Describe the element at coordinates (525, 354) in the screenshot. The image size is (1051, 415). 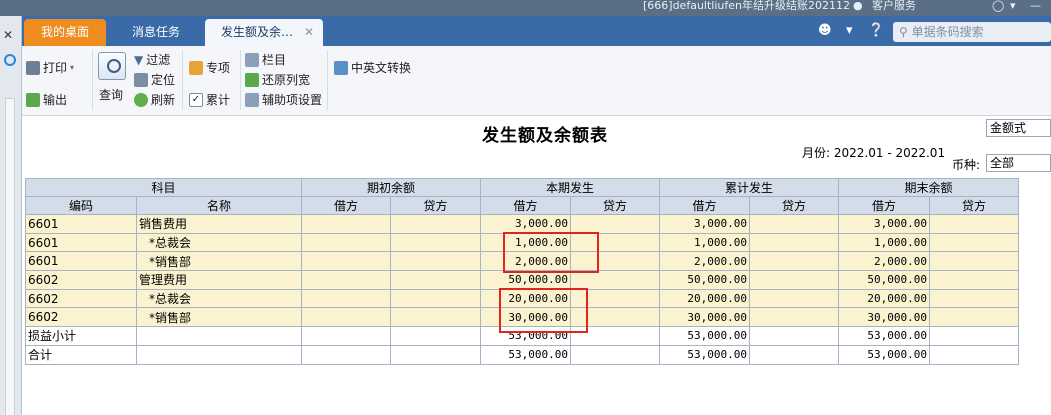
I see `table-cell-cur-dr: 53,000.00` at that location.